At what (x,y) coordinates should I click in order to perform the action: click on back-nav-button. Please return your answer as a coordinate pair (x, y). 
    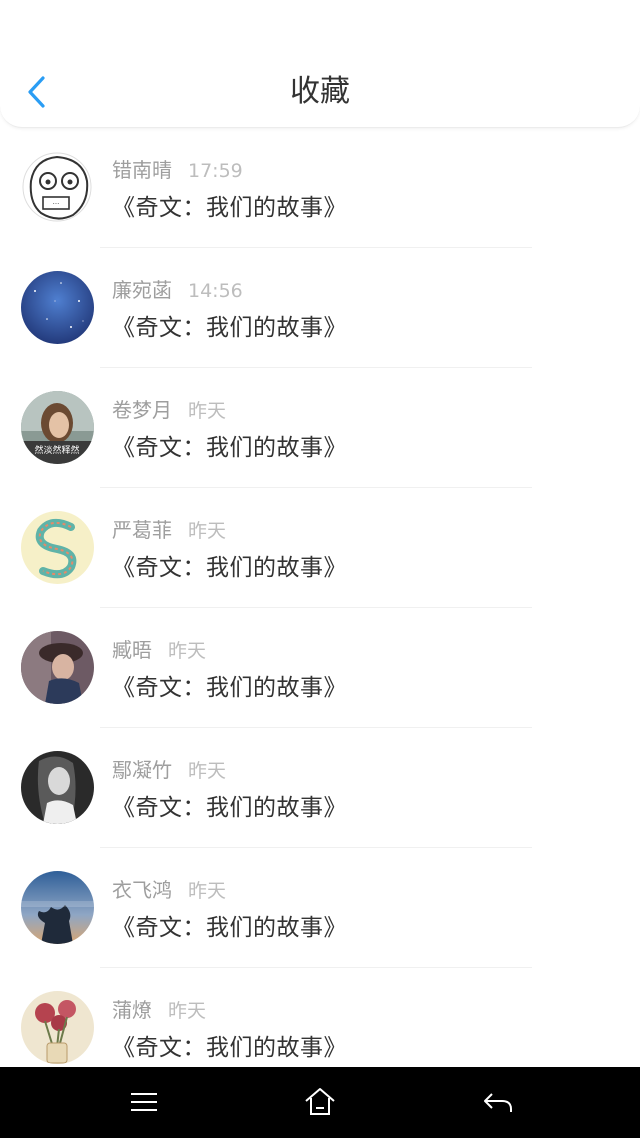
    Looking at the image, I should click on (498, 1102).